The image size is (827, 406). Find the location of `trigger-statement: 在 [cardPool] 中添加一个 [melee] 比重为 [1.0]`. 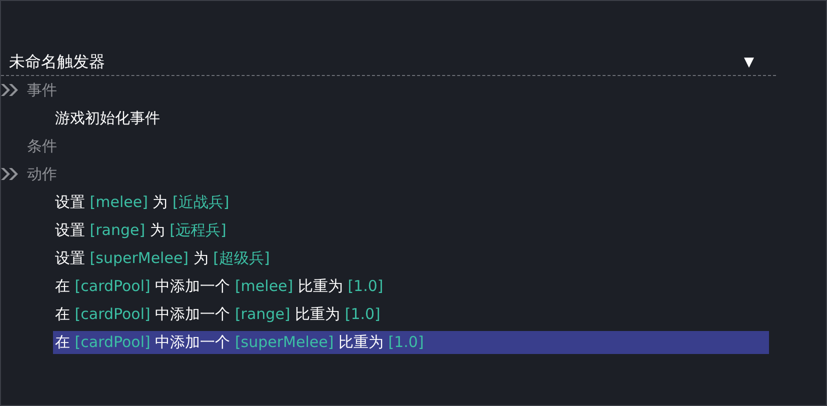

trigger-statement: 在 [cardPool] 中添加一个 [melee] 比重为 [1.0] is located at coordinates (219, 286).